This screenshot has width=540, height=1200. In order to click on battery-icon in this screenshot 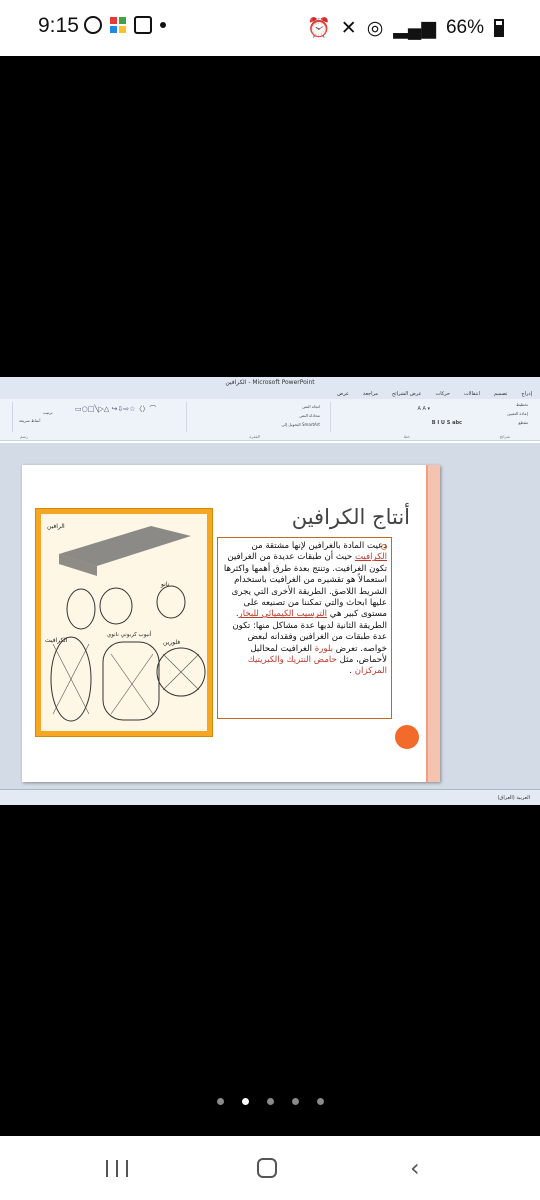, I will do `click(499, 28)`.